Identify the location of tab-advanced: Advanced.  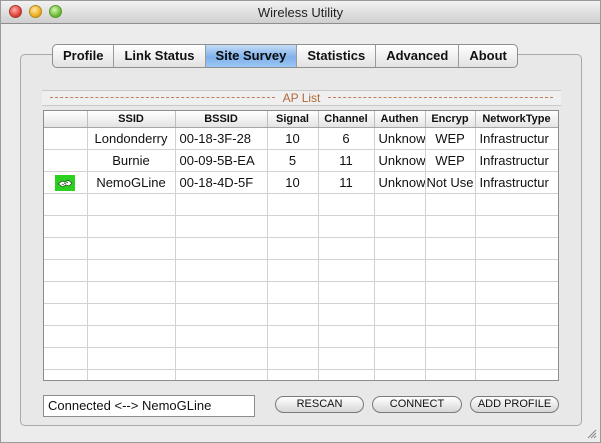
(418, 56).